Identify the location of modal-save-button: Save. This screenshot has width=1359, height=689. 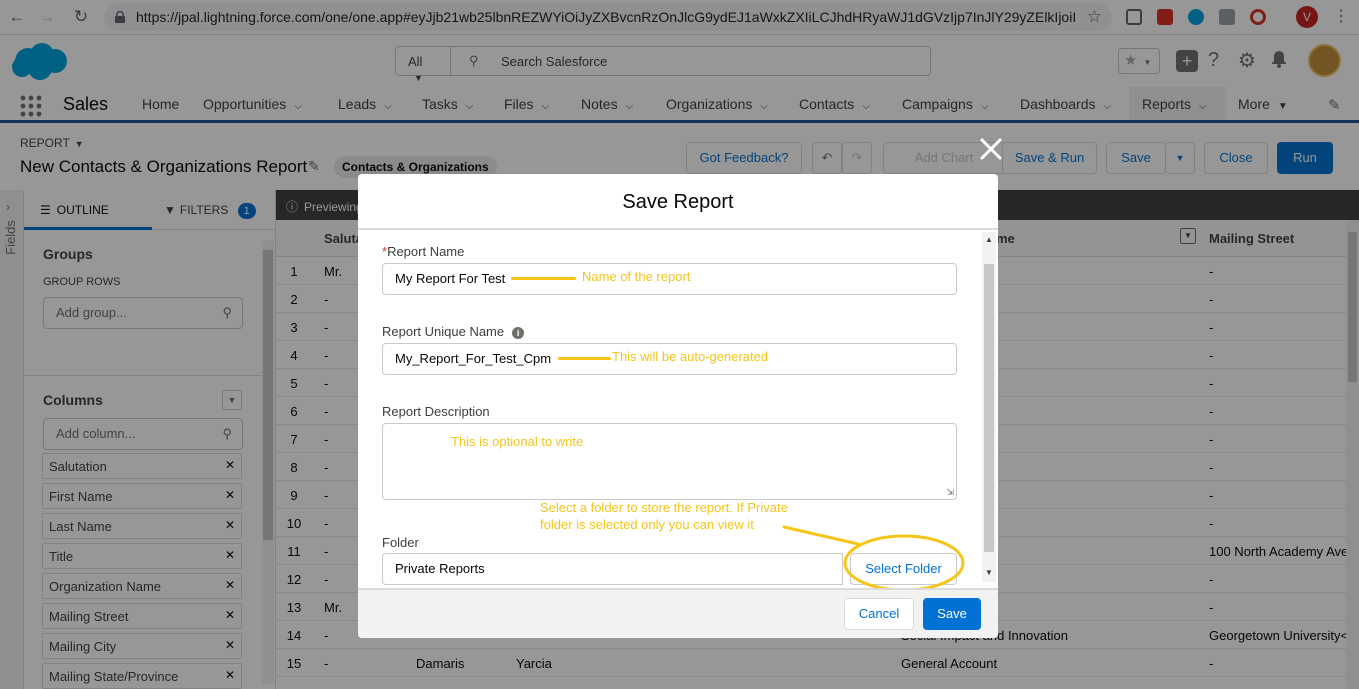
(952, 614).